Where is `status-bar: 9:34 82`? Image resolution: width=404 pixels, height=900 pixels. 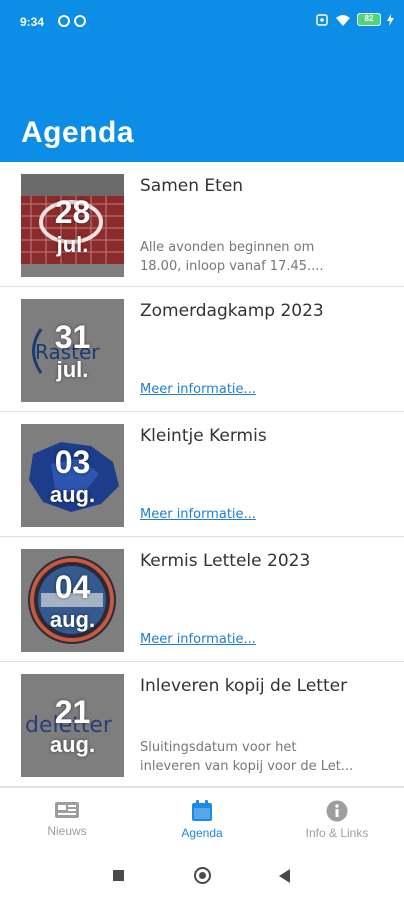 status-bar: 9:34 82 is located at coordinates (202, 24).